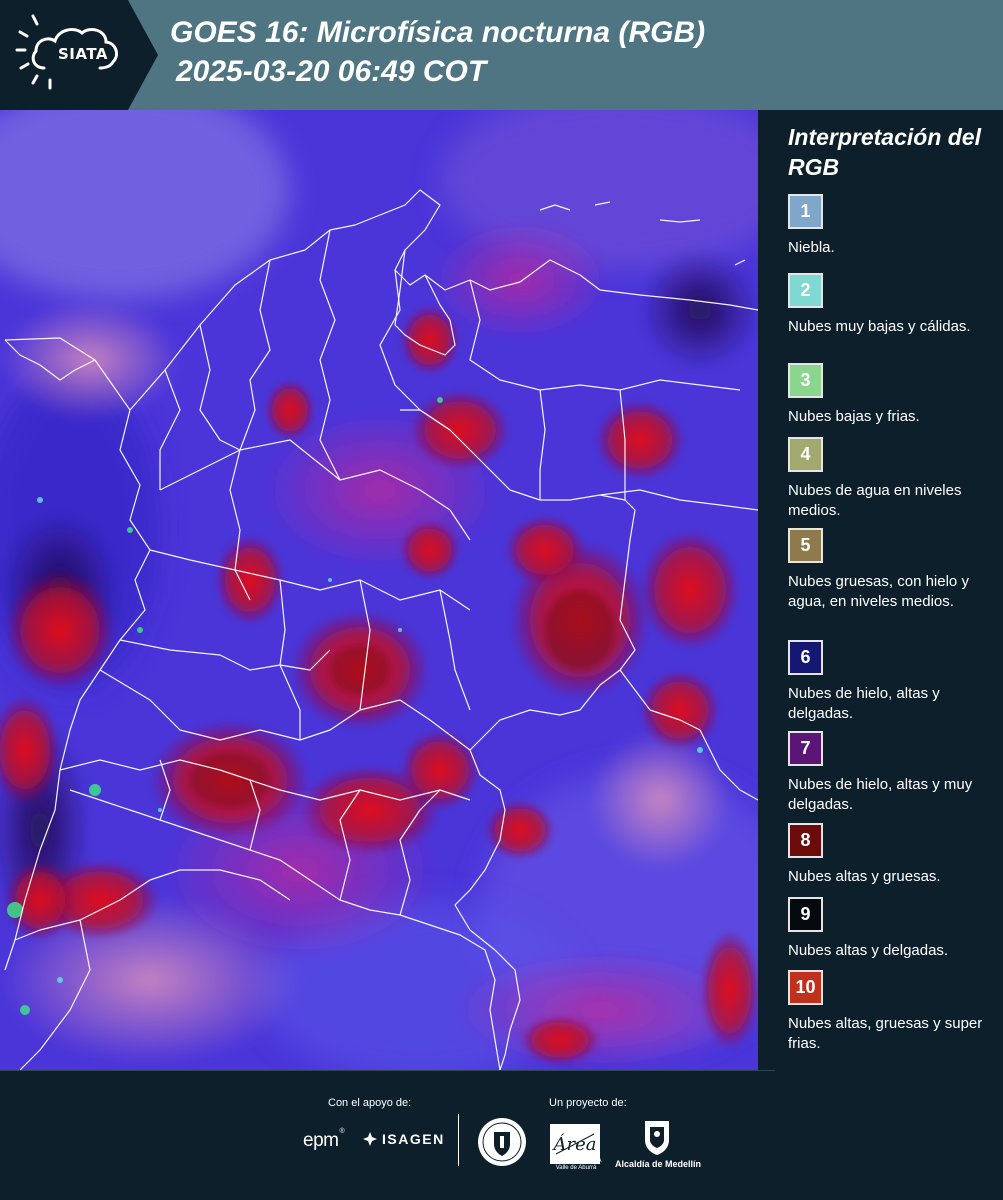 The height and width of the screenshot is (1200, 1003). What do you see at coordinates (893, 773) in the screenshot?
I see `legend-item-7: 7 Nubes de hielo, altas y muy delgadas.` at bounding box center [893, 773].